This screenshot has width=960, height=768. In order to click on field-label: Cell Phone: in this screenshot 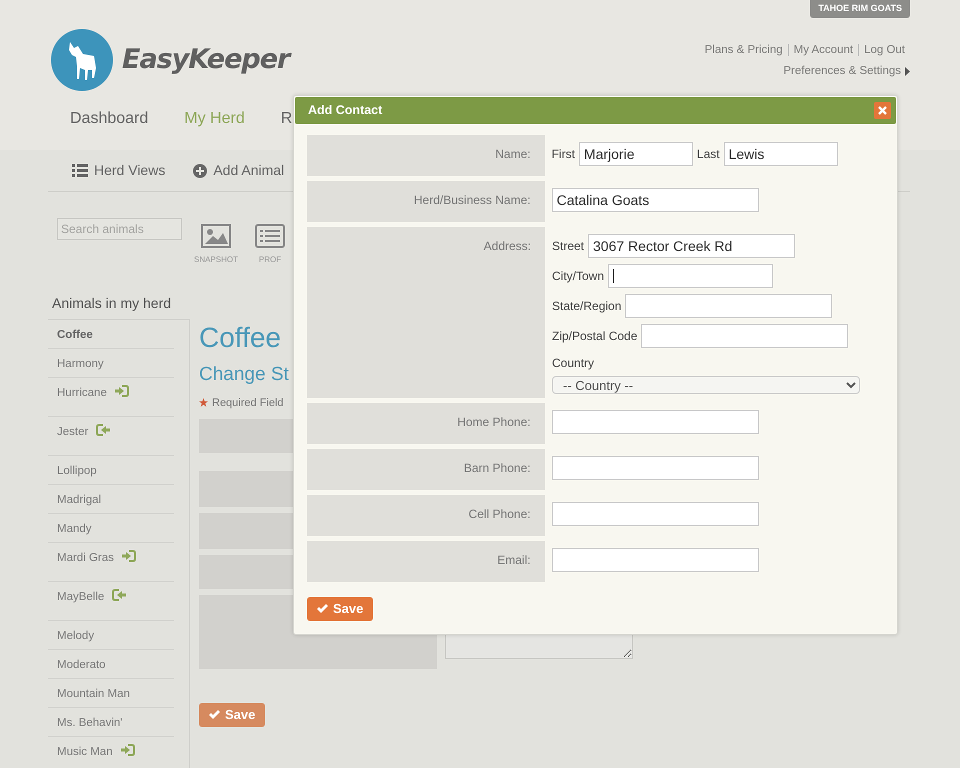, I will do `click(499, 514)`.